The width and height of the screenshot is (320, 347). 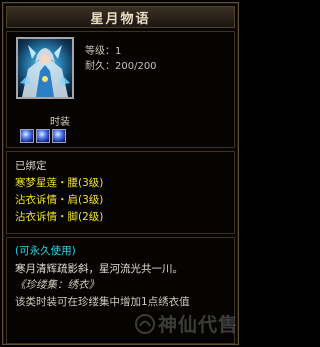 What do you see at coordinates (57, 285) in the screenshot?
I see `collection-name: 《珍缕集：绣衣》` at bounding box center [57, 285].